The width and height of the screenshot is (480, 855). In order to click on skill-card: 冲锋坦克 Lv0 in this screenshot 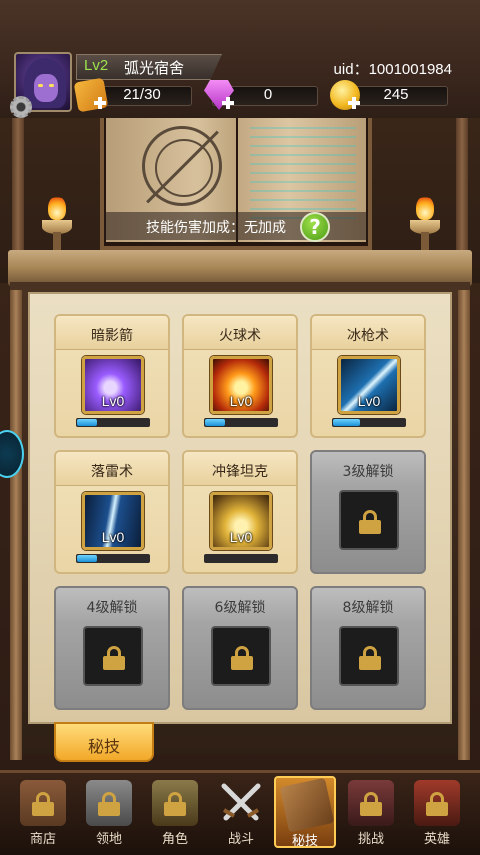, I will do `click(240, 512)`.